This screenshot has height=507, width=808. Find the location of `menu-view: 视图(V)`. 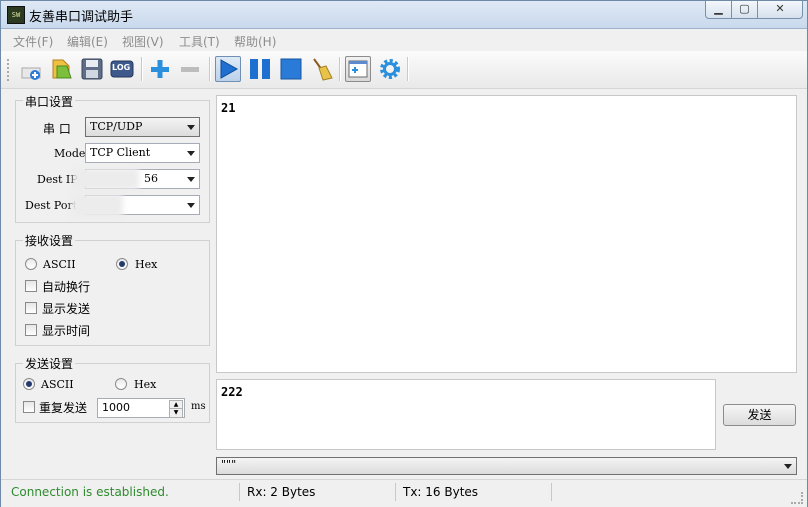

menu-view: 视图(V) is located at coordinates (143, 41).